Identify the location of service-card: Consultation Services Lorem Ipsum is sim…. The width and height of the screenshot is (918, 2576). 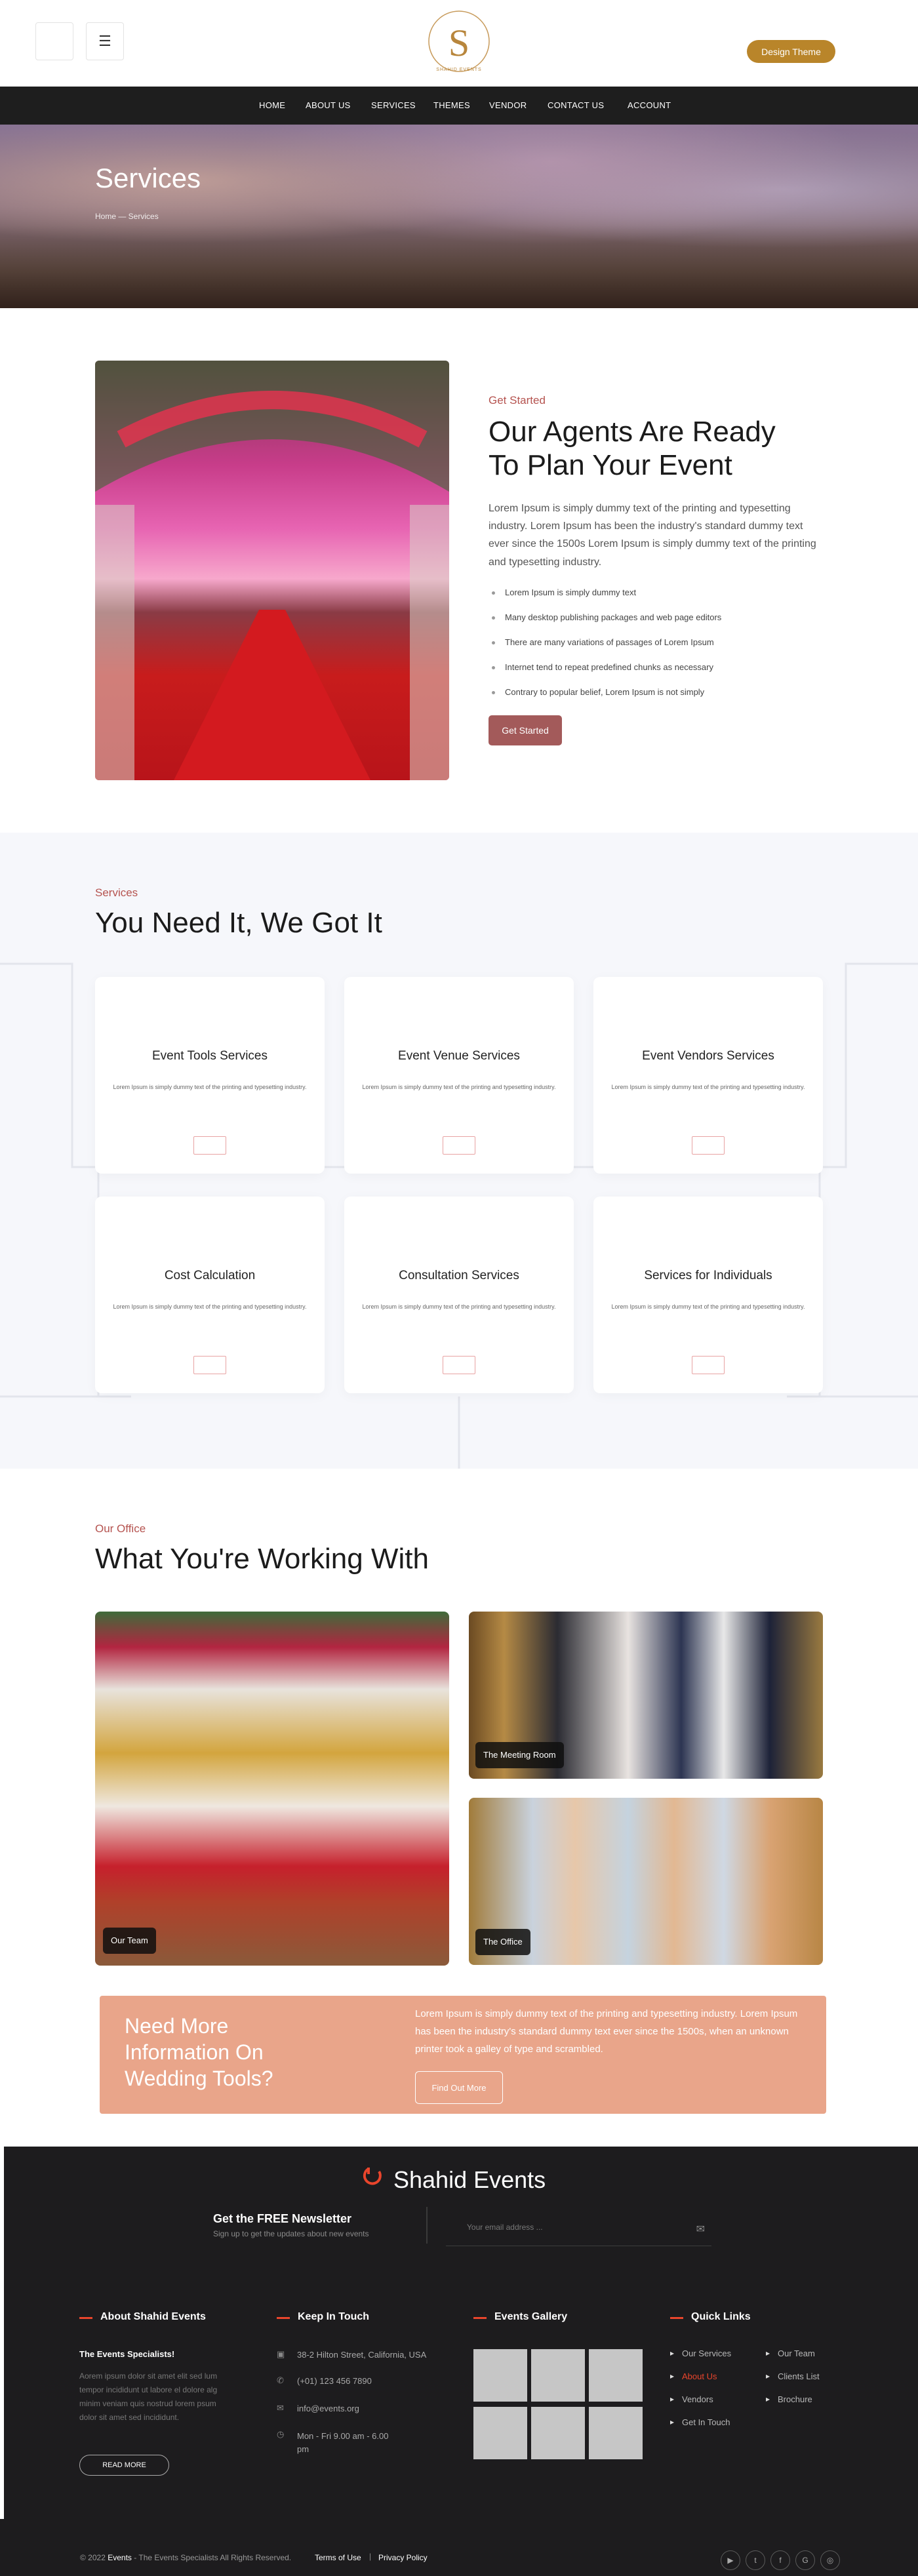
(459, 1295).